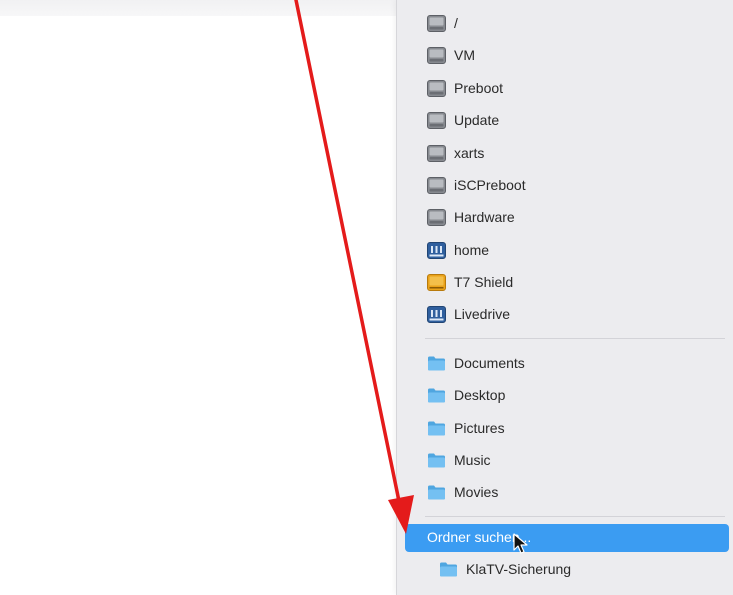 This screenshot has height=595, width=733. What do you see at coordinates (476, 492) in the screenshot?
I see `menu-item-label: Movies` at bounding box center [476, 492].